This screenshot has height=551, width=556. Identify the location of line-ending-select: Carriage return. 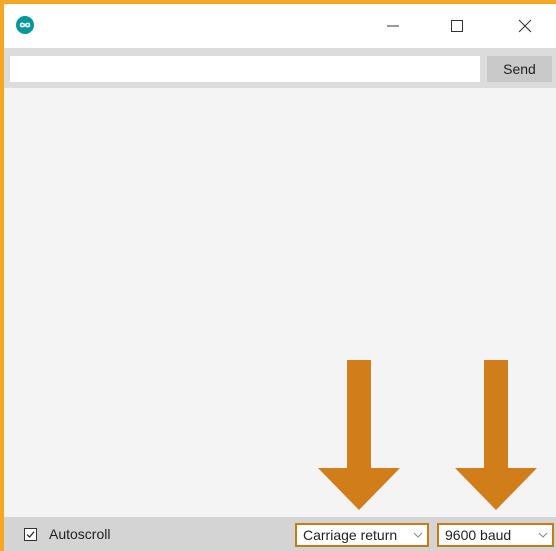
(362, 535).